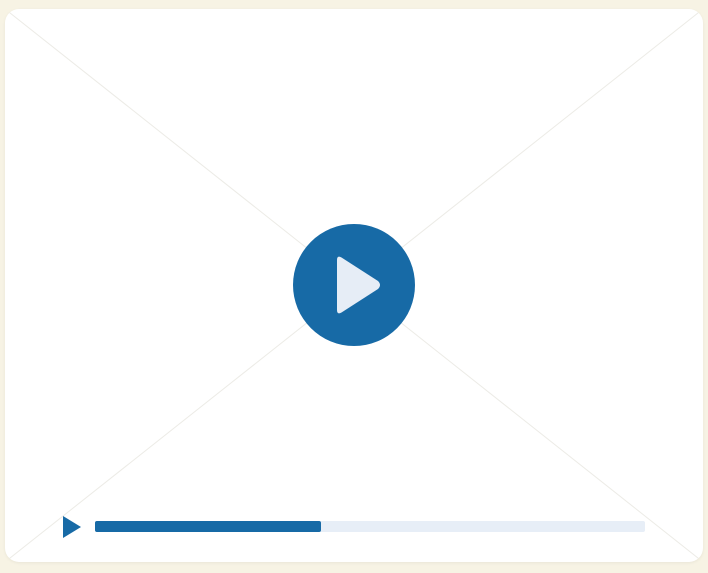  Describe the element at coordinates (370, 526) in the screenshot. I see `progress-bar` at that location.